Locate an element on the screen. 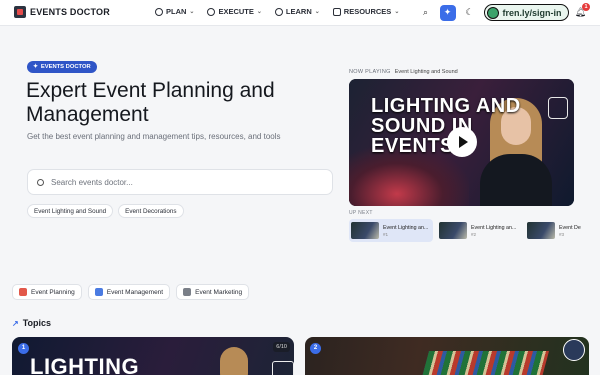  brand: EVENTS DOCTOR is located at coordinates (62, 12).